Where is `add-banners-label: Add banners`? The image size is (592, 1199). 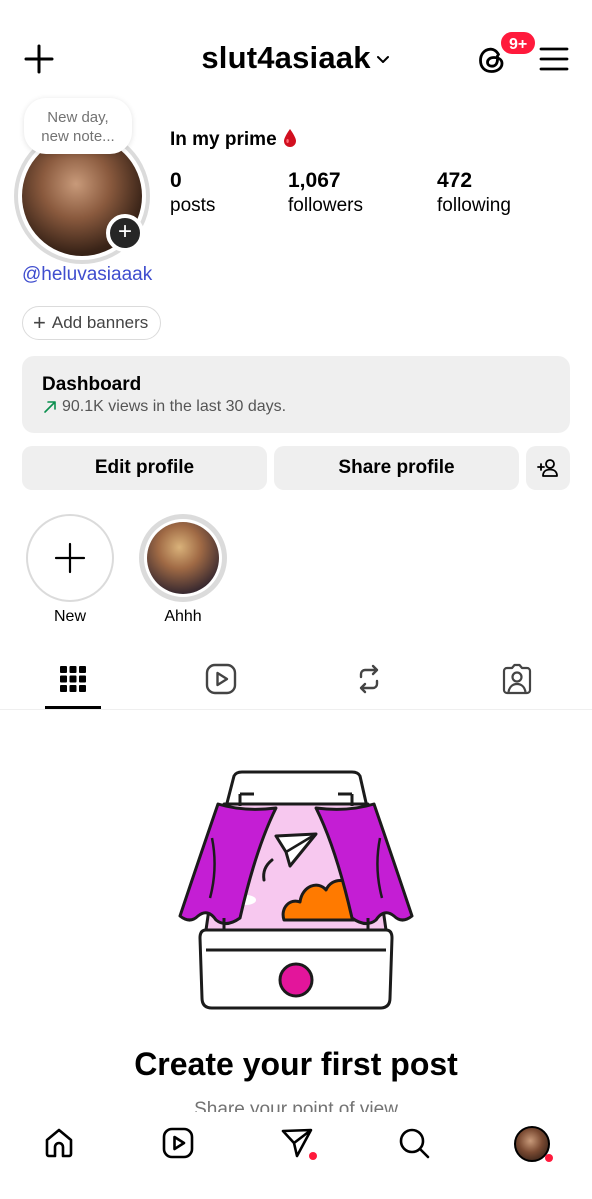 add-banners-label: Add banners is located at coordinates (100, 322).